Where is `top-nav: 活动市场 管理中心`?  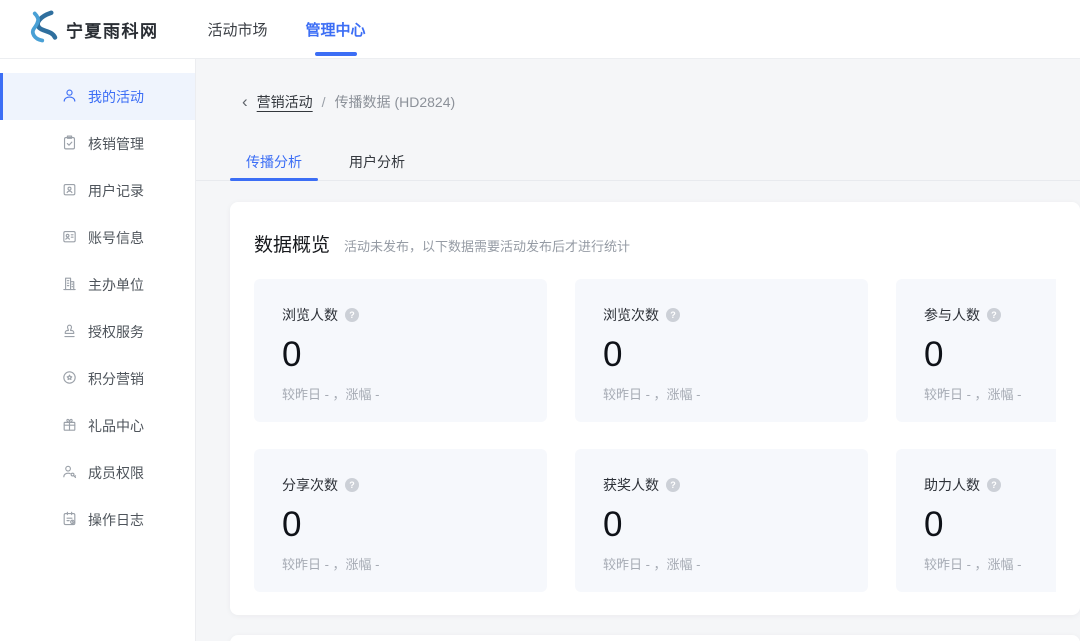 top-nav: 活动市场 管理中心 is located at coordinates (287, 29).